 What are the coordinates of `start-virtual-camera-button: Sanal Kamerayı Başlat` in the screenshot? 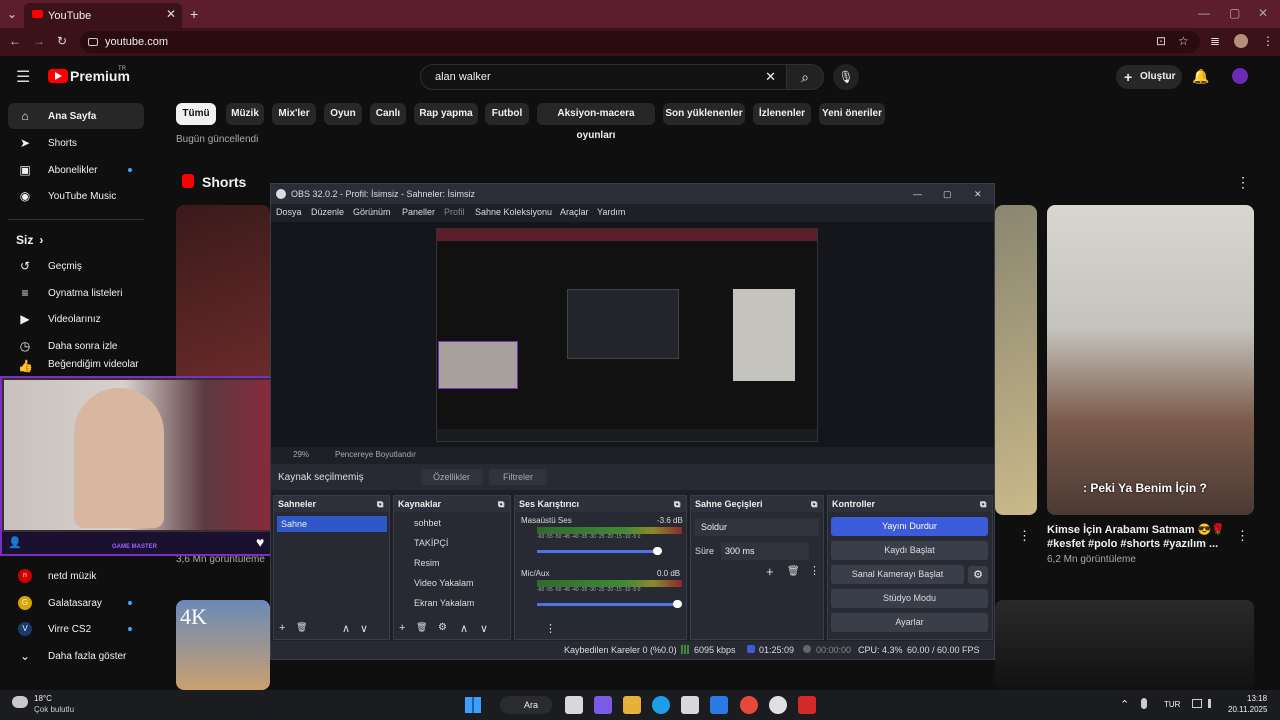 It's located at (897, 574).